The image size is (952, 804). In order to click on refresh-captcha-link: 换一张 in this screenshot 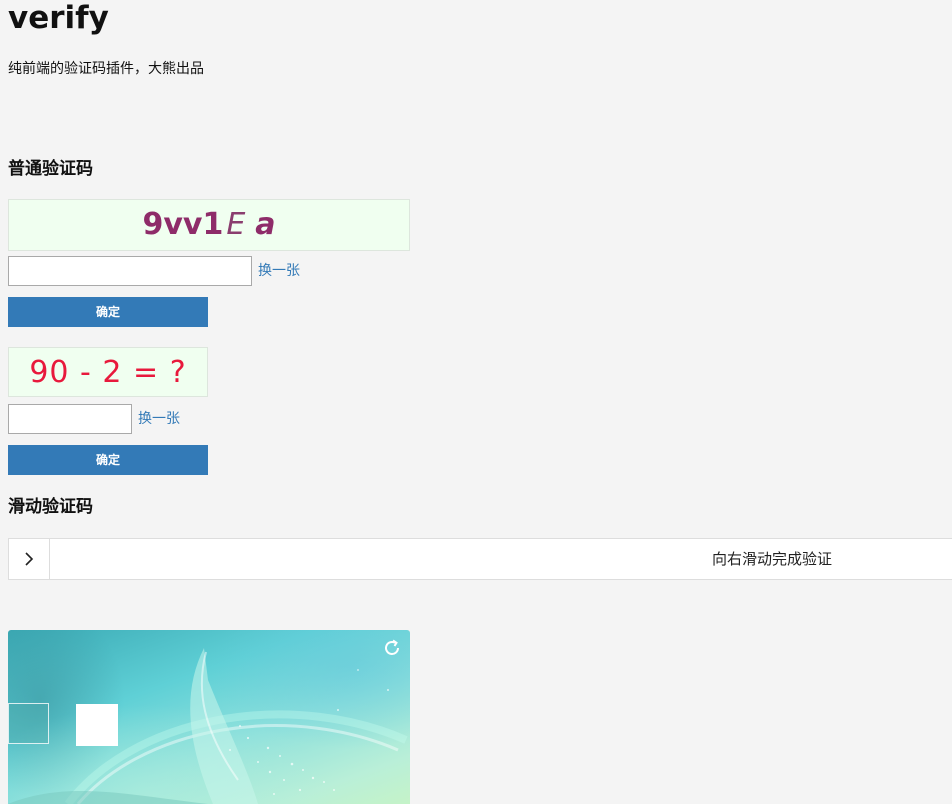, I will do `click(279, 271)`.